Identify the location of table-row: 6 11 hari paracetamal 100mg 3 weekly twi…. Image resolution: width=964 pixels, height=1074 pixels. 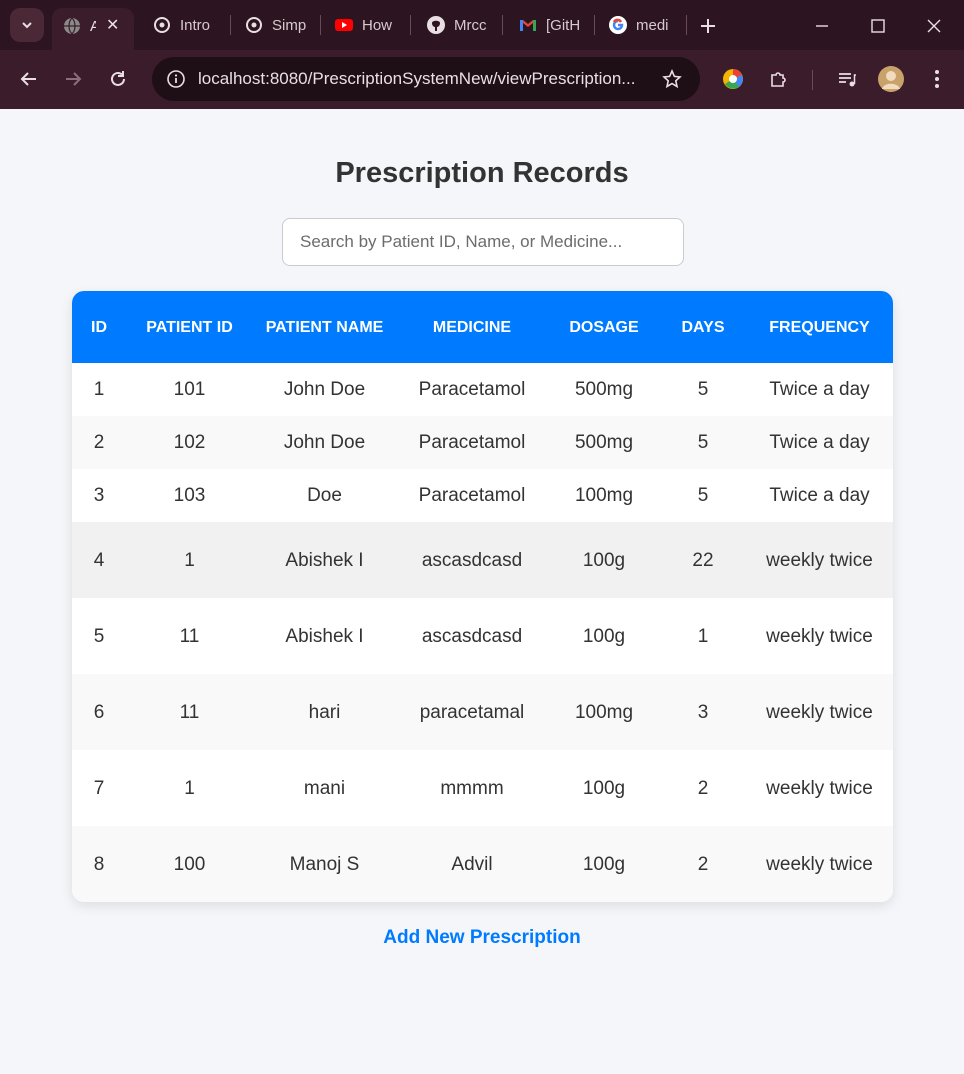
(482, 712).